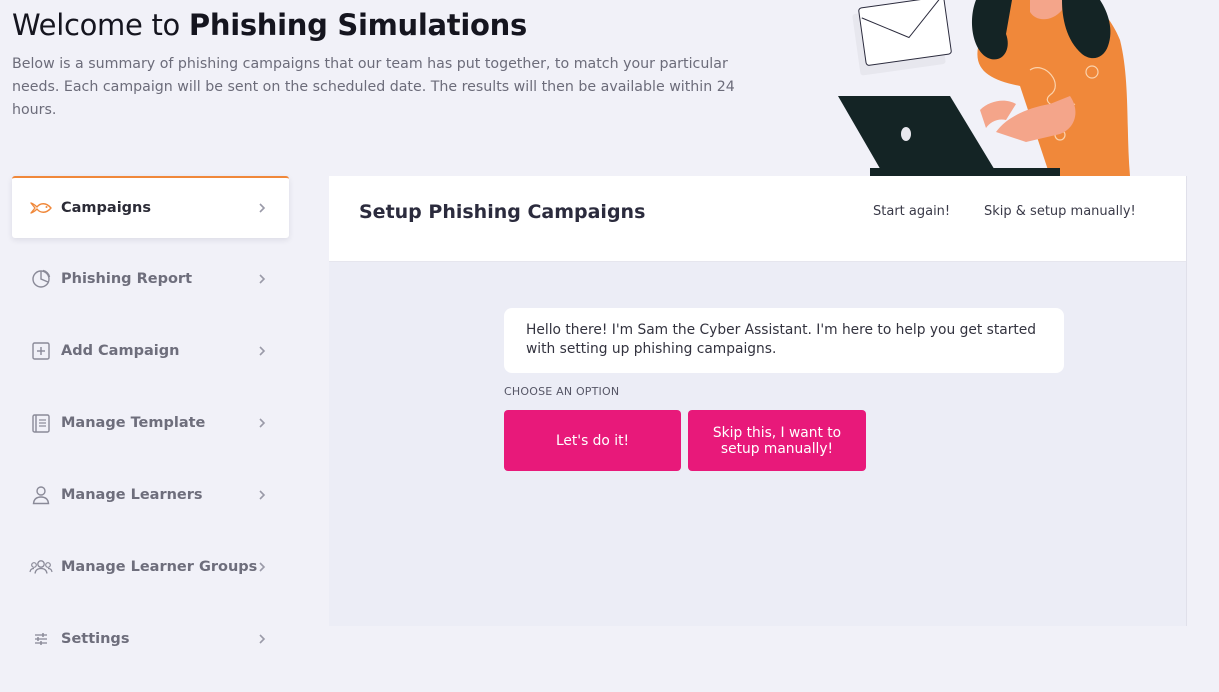 The width and height of the screenshot is (1219, 692). What do you see at coordinates (41, 639) in the screenshot?
I see `sliders-icon` at bounding box center [41, 639].